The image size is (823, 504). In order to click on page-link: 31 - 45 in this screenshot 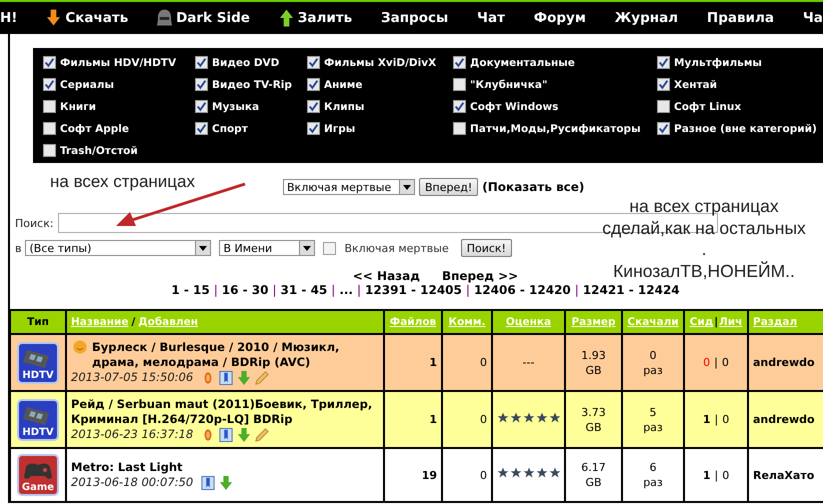, I will do `click(304, 290)`.